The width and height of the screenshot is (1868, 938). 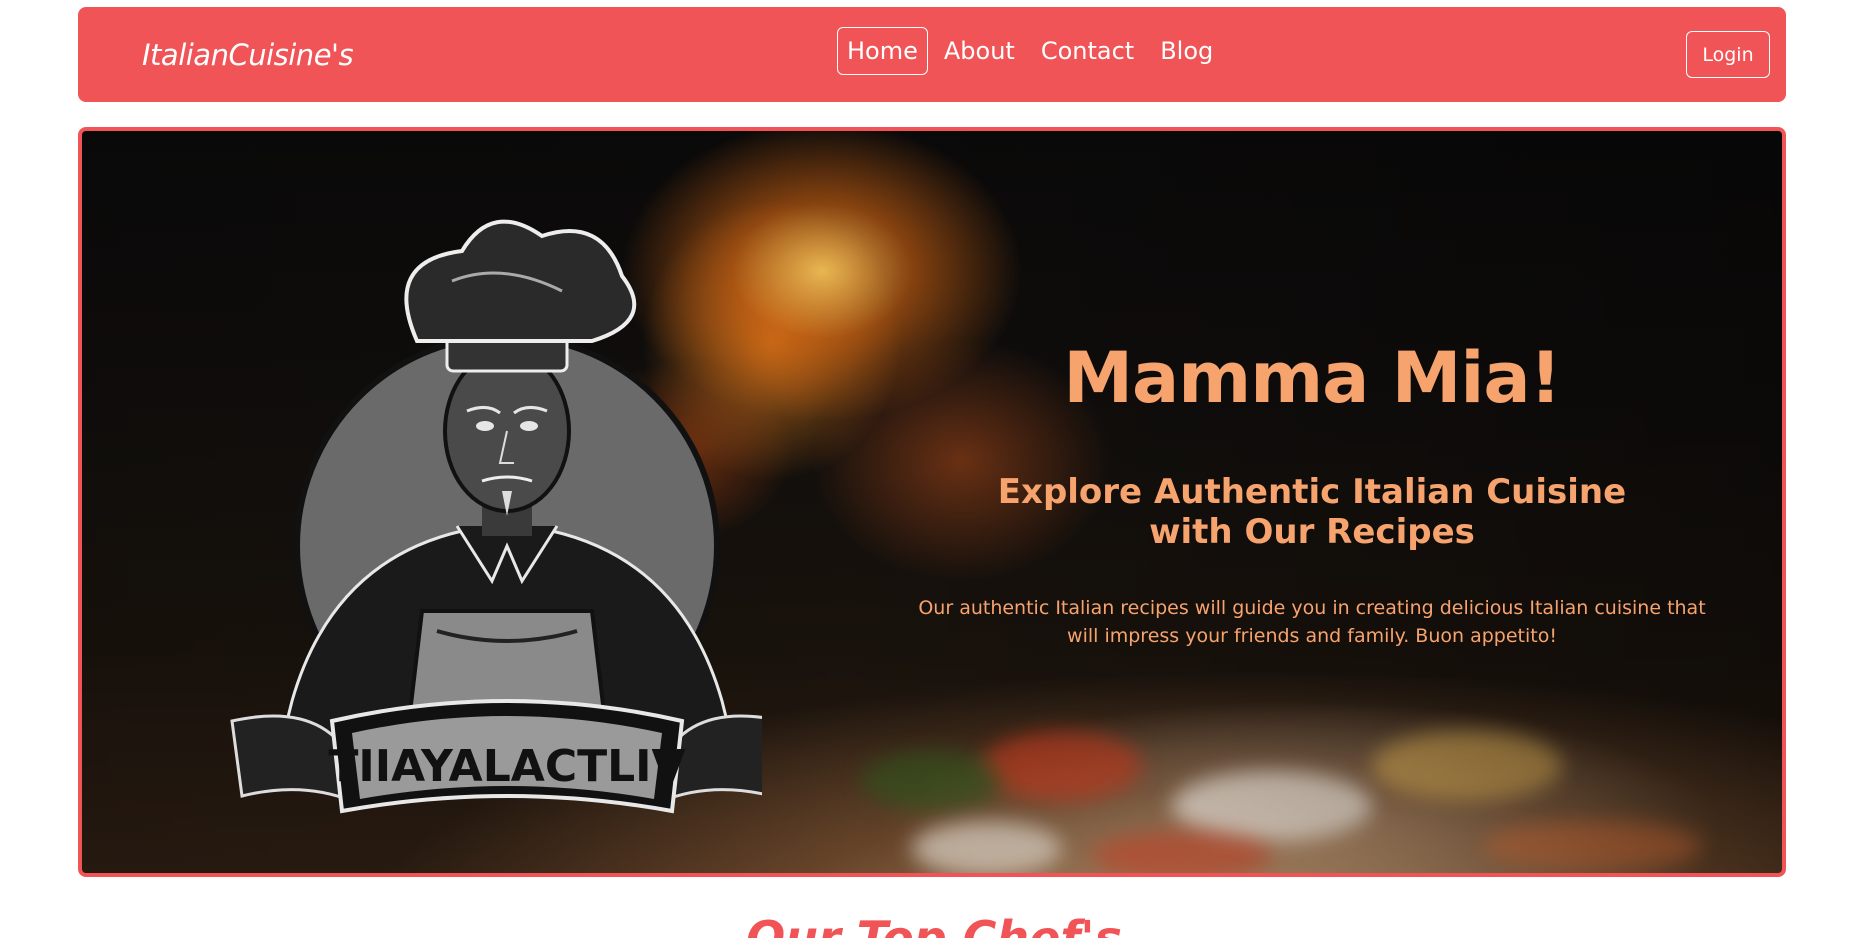 I want to click on nav-link-home: Home, so click(x=882, y=51).